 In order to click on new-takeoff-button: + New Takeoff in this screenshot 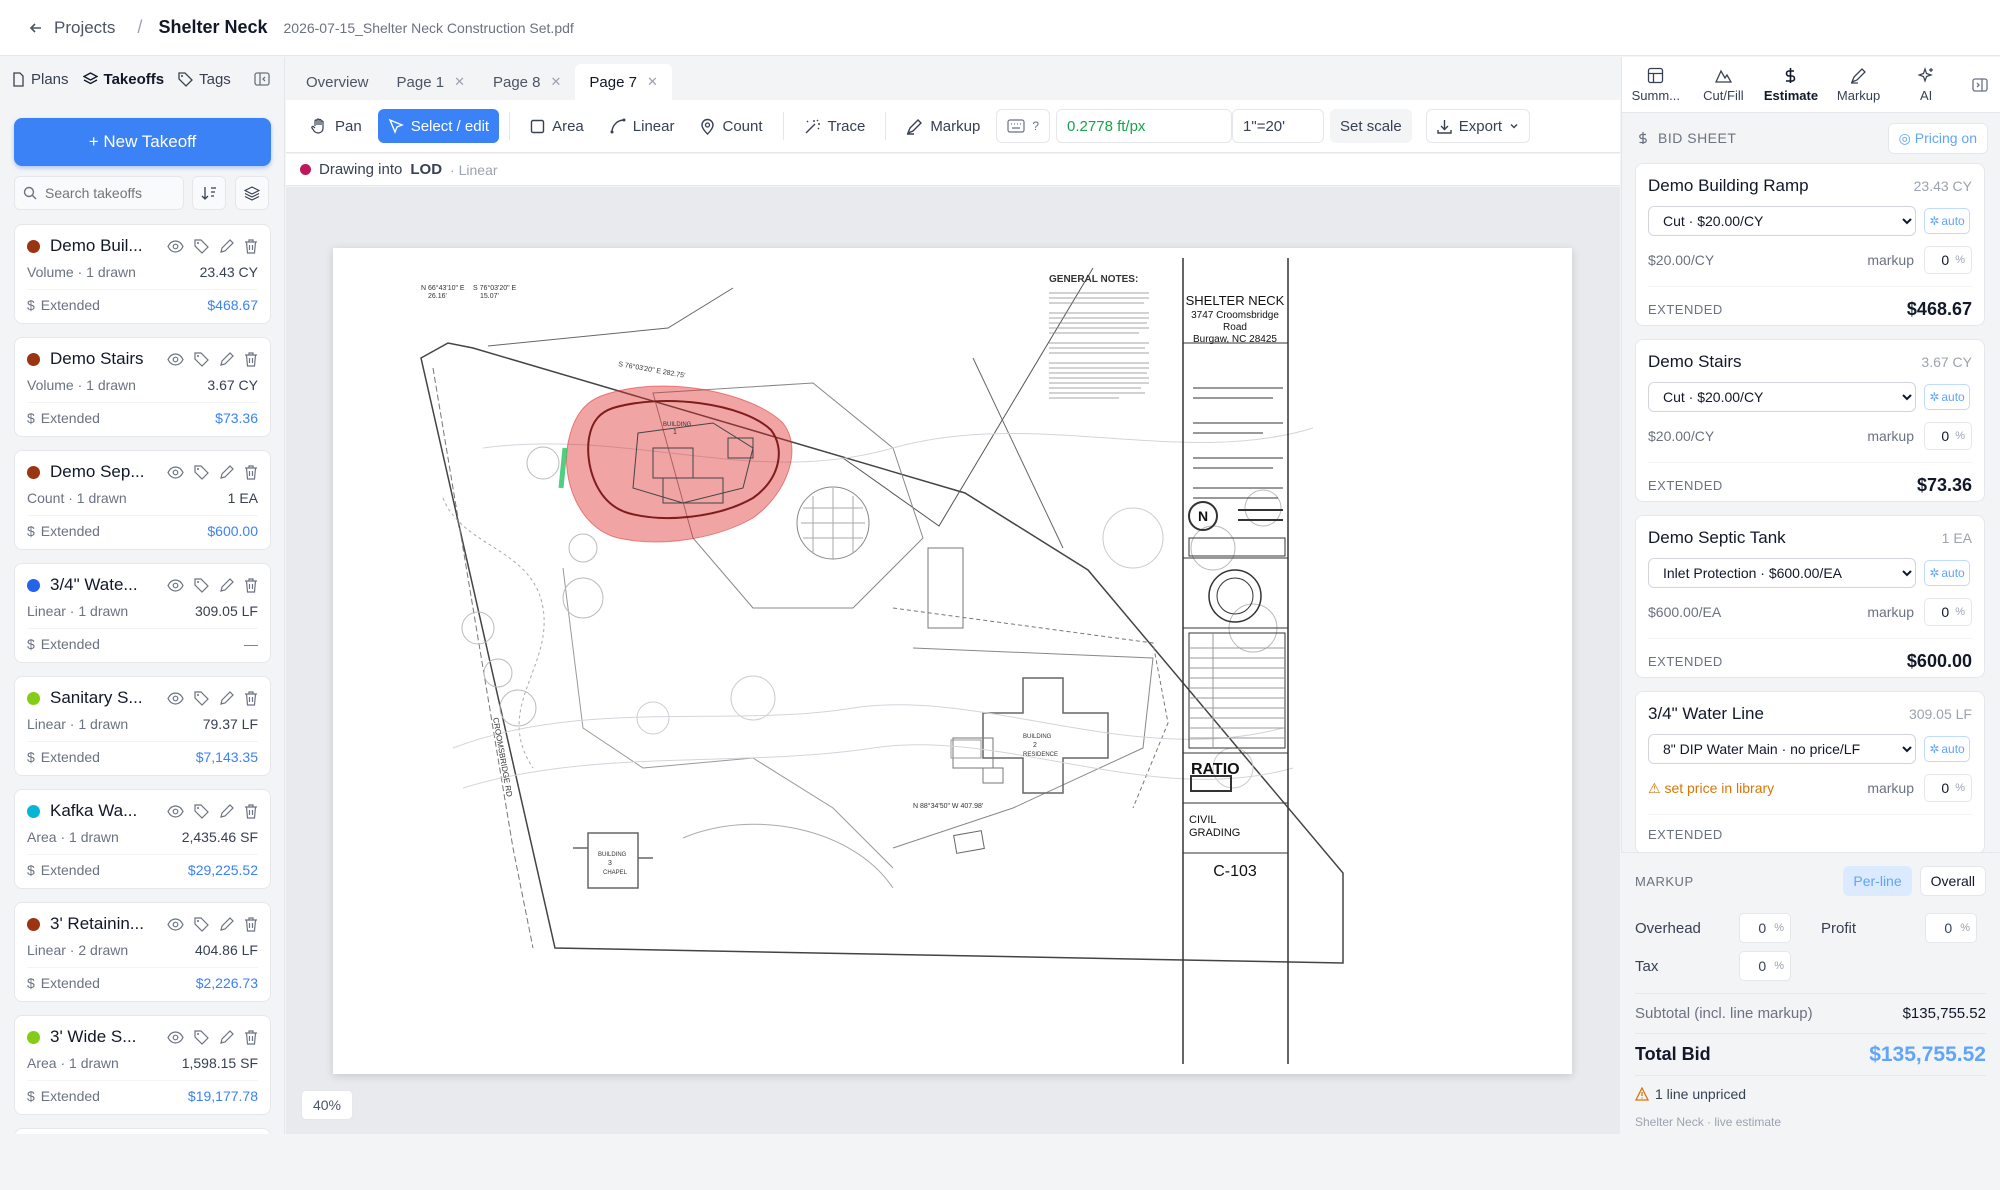, I will do `click(142, 142)`.